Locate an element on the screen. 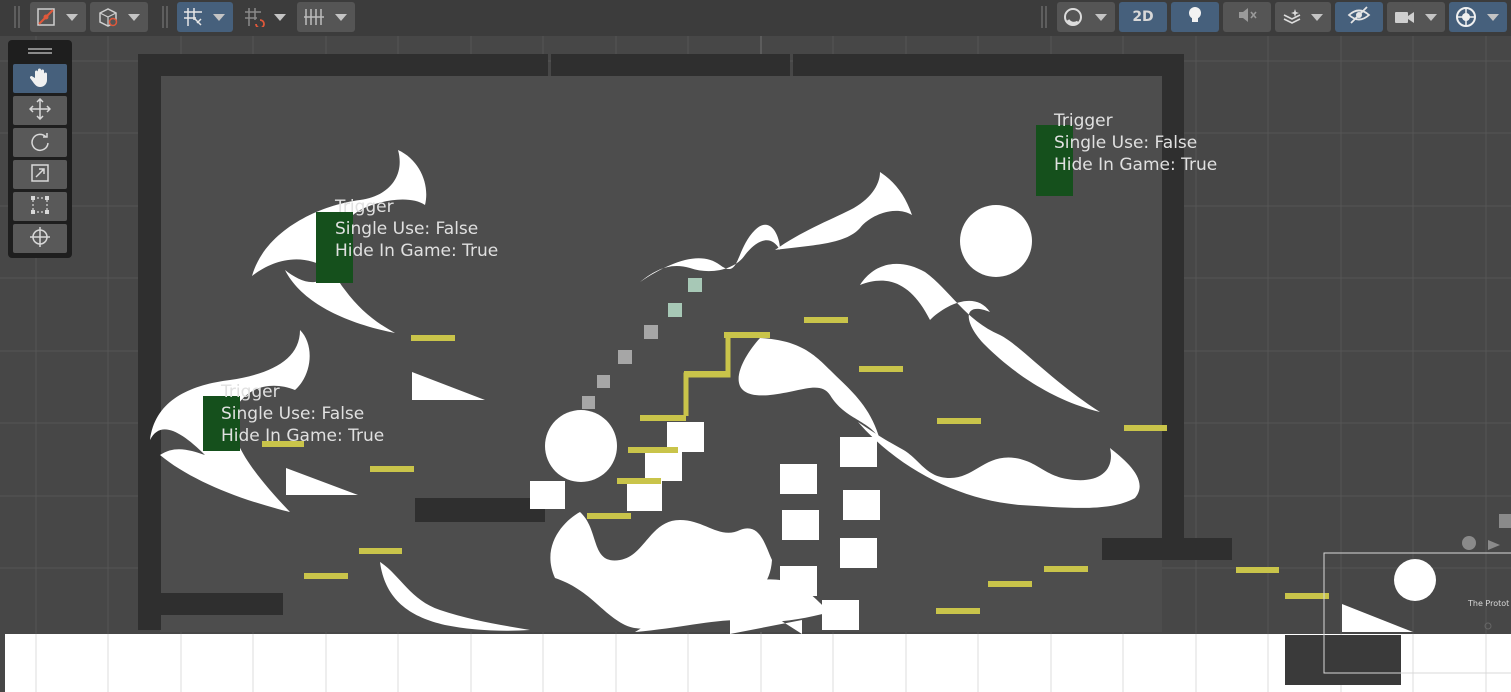 The image size is (1511, 692). rect-tool-button is located at coordinates (40, 206).